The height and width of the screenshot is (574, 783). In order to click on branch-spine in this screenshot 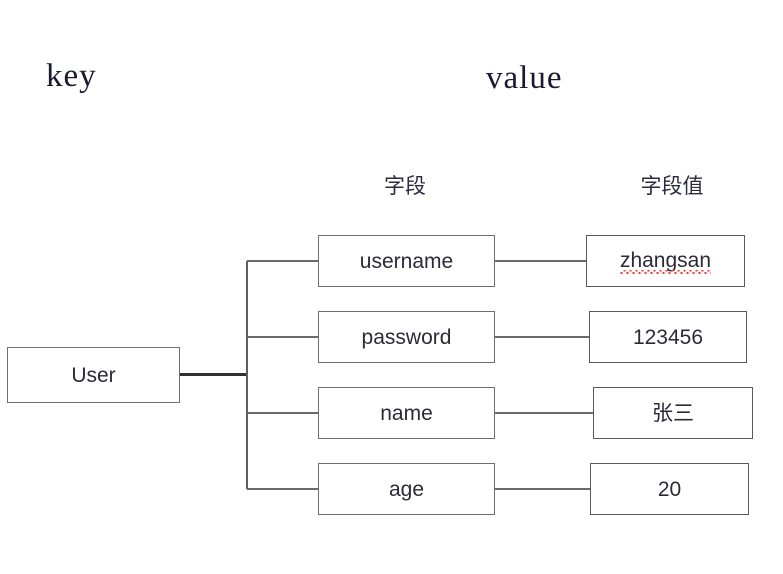, I will do `click(247, 375)`.